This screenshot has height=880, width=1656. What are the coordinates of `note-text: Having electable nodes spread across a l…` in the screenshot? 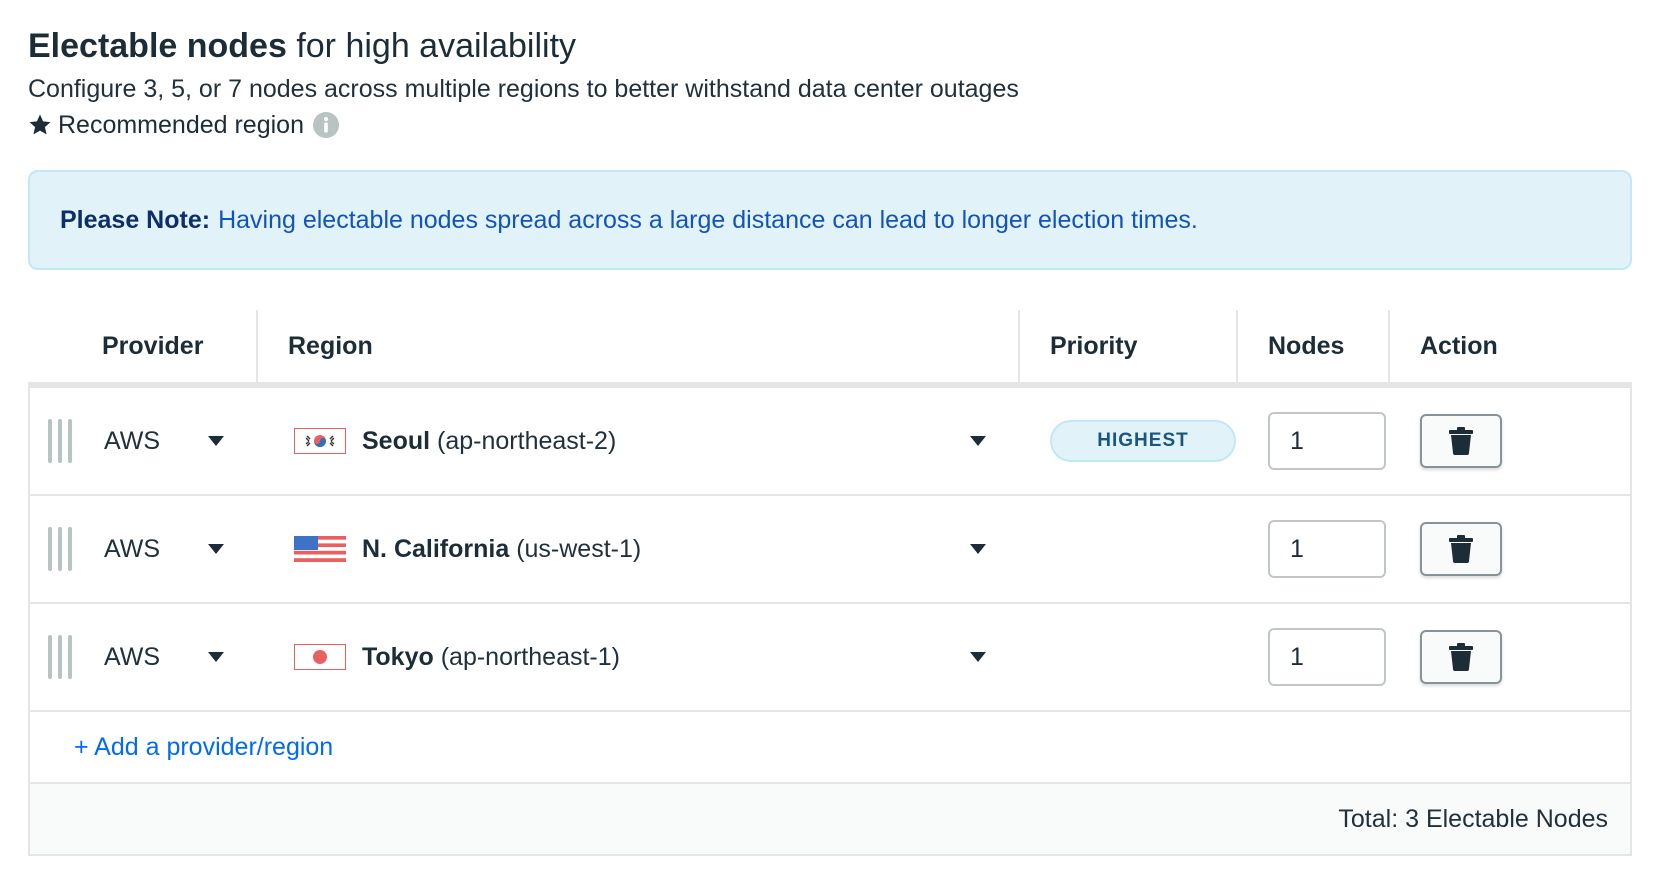 It's located at (708, 219).